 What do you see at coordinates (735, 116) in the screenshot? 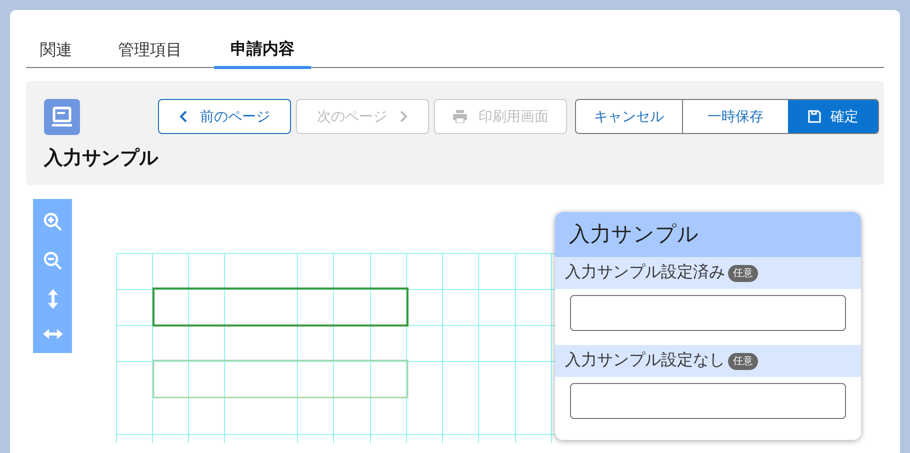
I see `action-button: 一時保存` at bounding box center [735, 116].